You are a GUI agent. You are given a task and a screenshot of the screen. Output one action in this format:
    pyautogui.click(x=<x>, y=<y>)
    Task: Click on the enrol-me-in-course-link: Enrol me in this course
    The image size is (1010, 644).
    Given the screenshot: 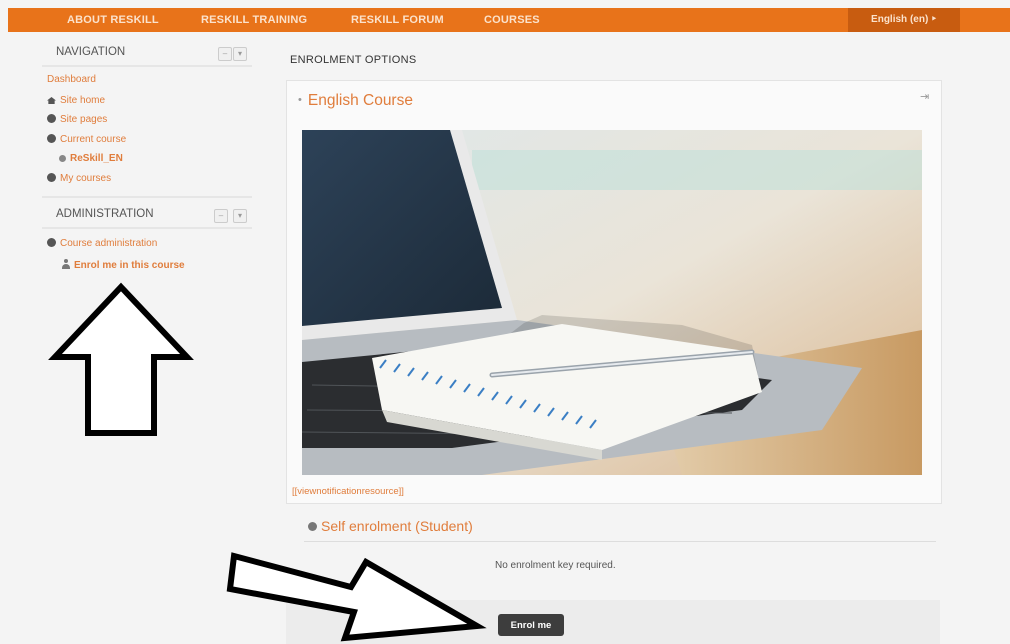 What is the action you would take?
    pyautogui.click(x=123, y=265)
    